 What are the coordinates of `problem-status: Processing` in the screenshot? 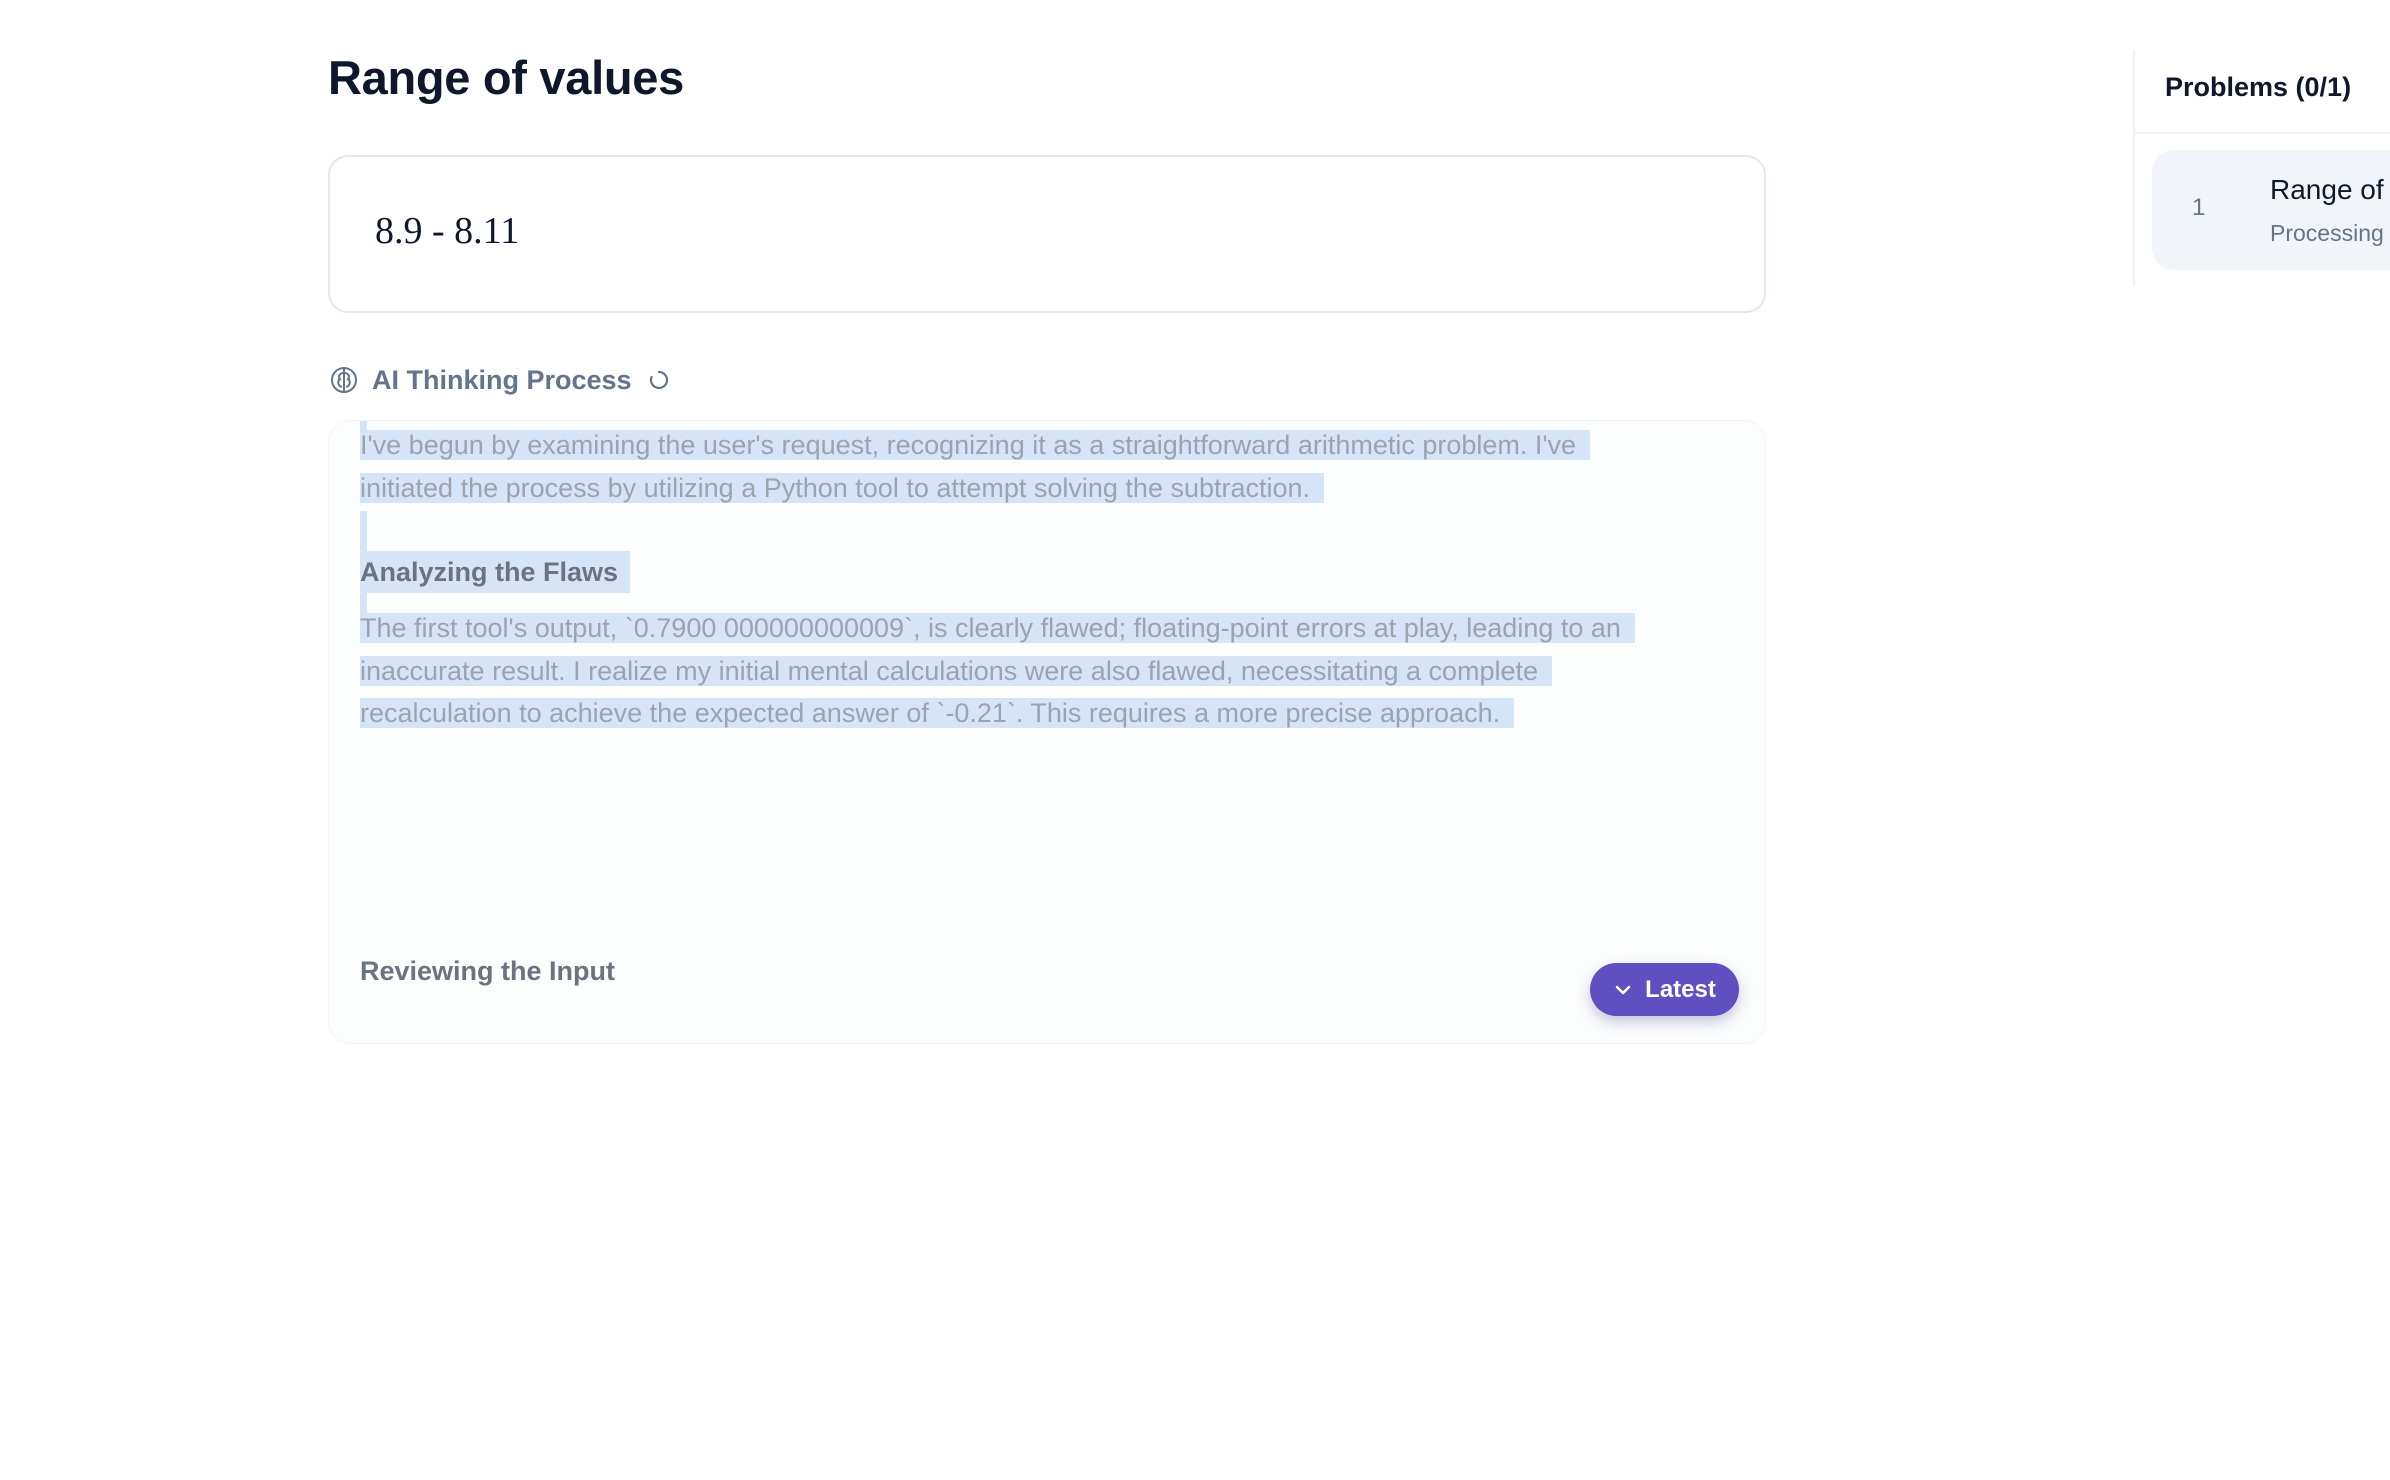 It's located at (2327, 233).